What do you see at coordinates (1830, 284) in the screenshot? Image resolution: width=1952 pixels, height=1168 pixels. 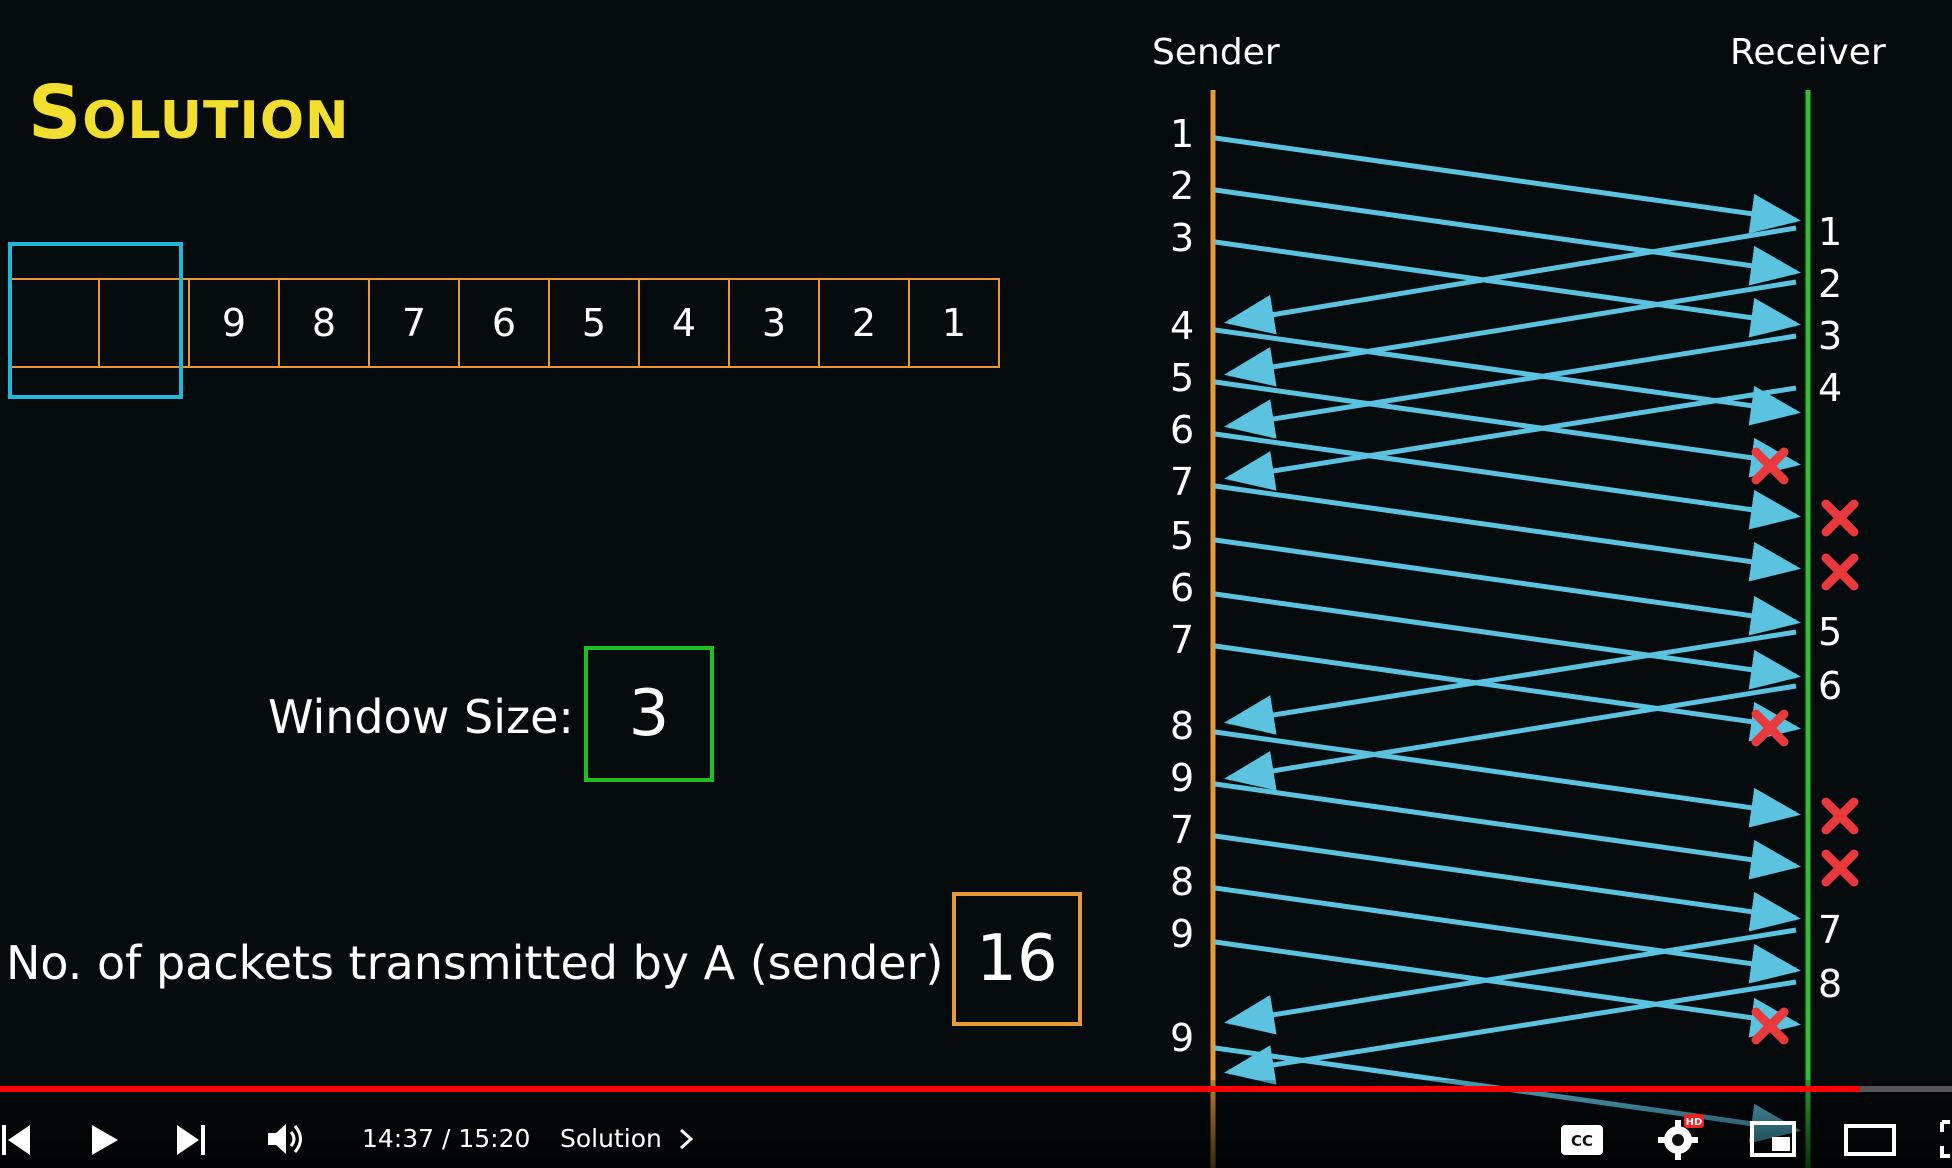 I see `receiver-seq-number: 2` at bounding box center [1830, 284].